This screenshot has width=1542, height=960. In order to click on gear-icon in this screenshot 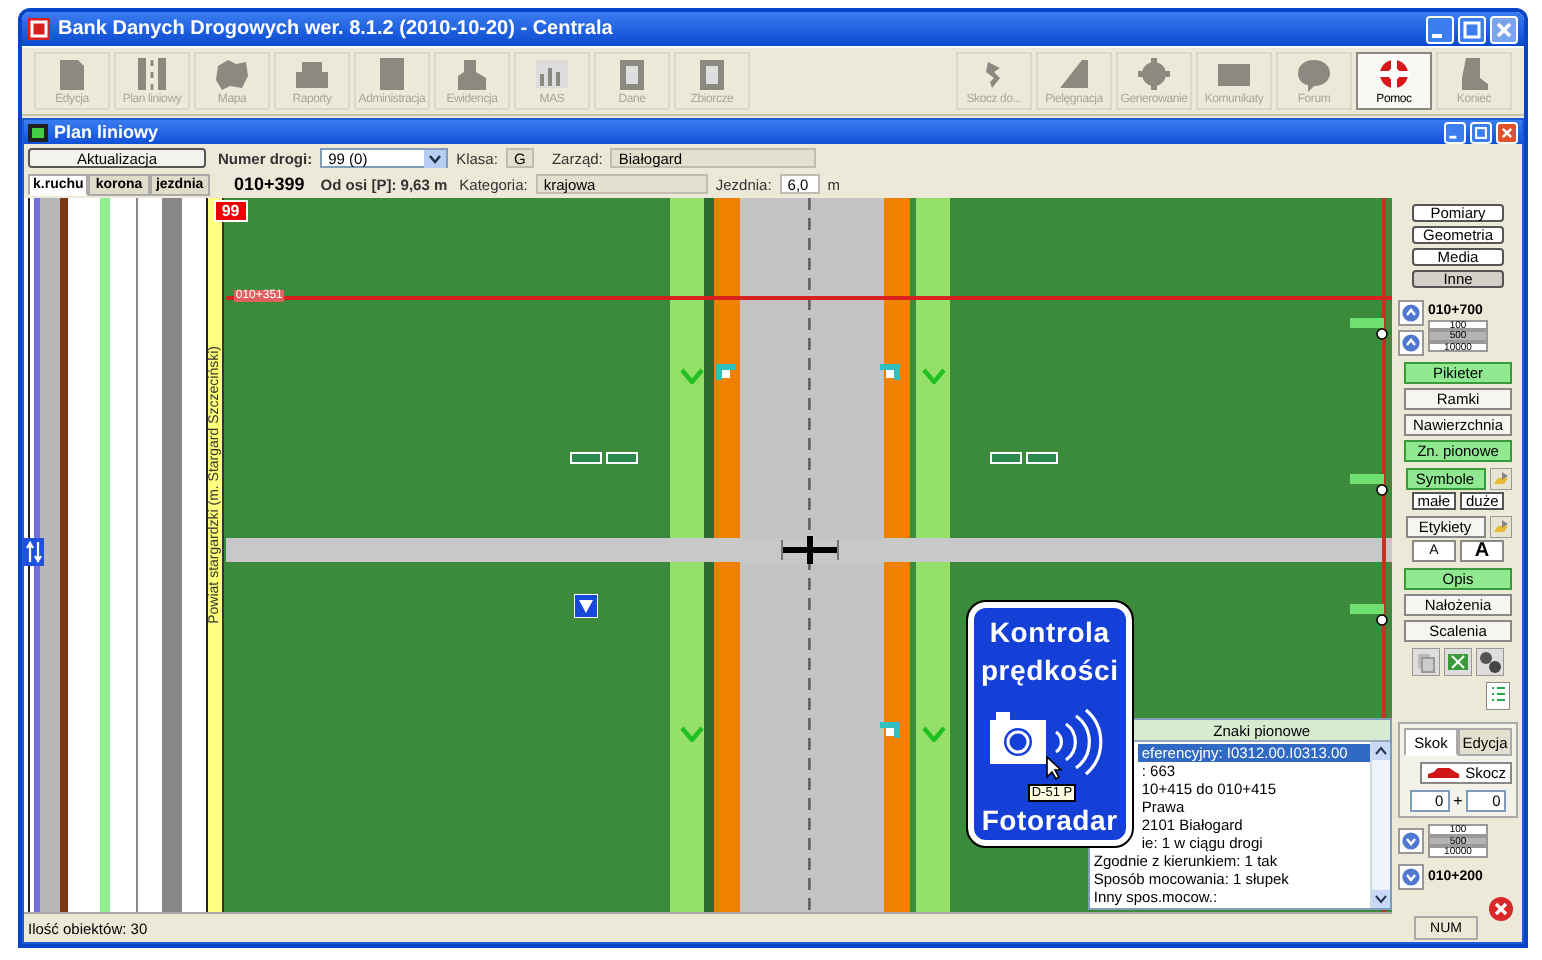, I will do `click(1154, 74)`.